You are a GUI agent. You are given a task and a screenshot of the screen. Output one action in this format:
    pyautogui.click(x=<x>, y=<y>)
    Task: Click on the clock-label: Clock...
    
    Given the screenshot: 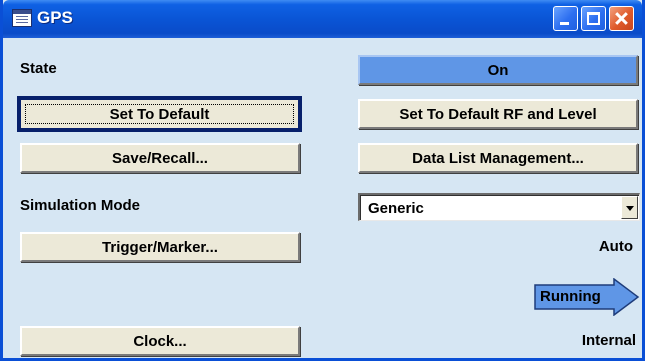 What is the action you would take?
    pyautogui.click(x=160, y=341)
    